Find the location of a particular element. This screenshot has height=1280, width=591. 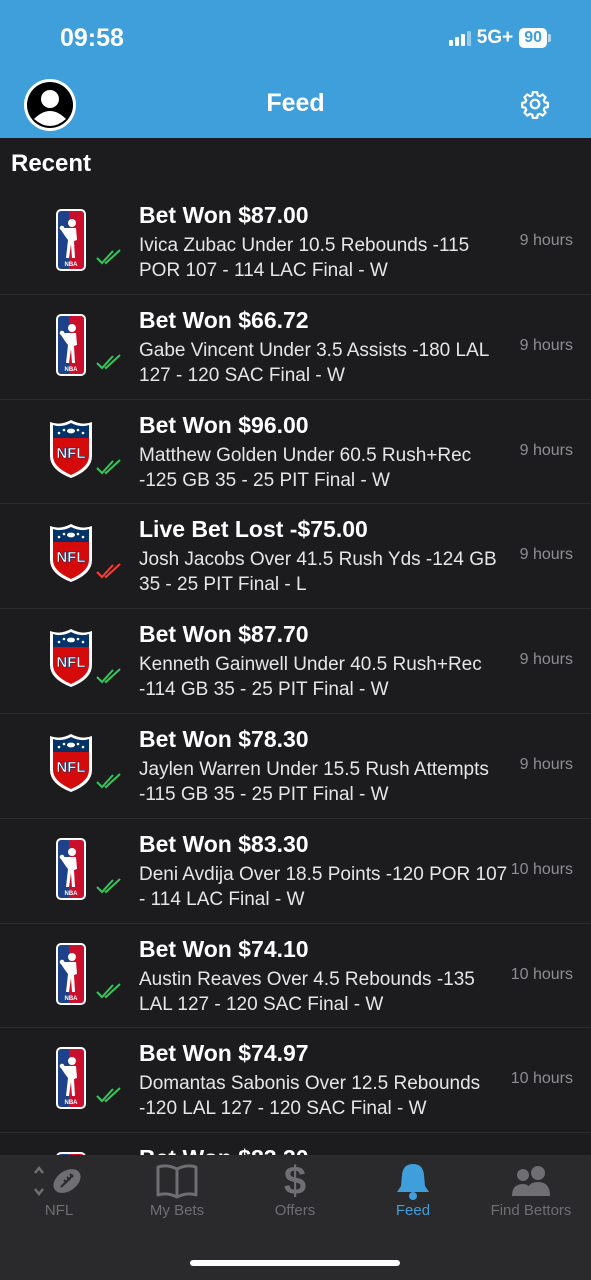

status-indicators: 5G+ 90 is located at coordinates (499, 38).